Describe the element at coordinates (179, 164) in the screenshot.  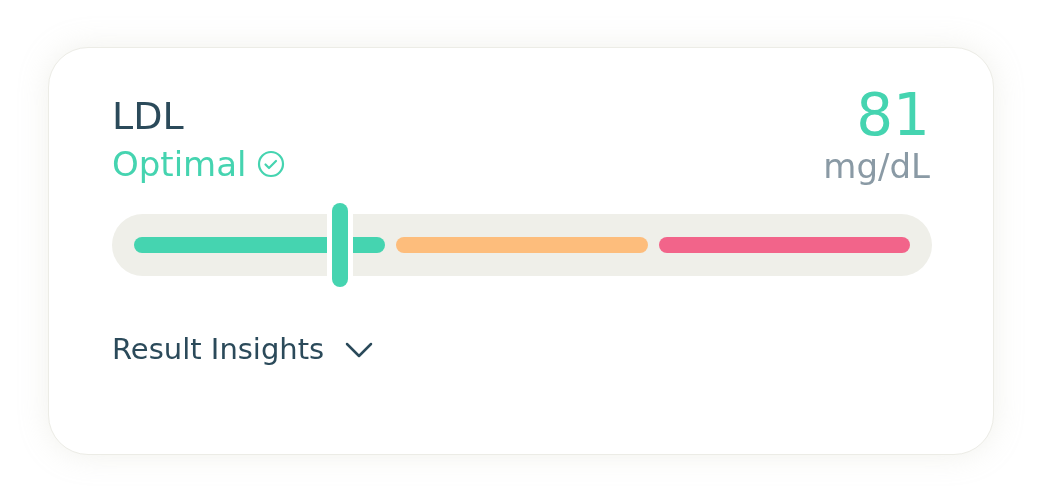
I see `status-label: Optimal` at that location.